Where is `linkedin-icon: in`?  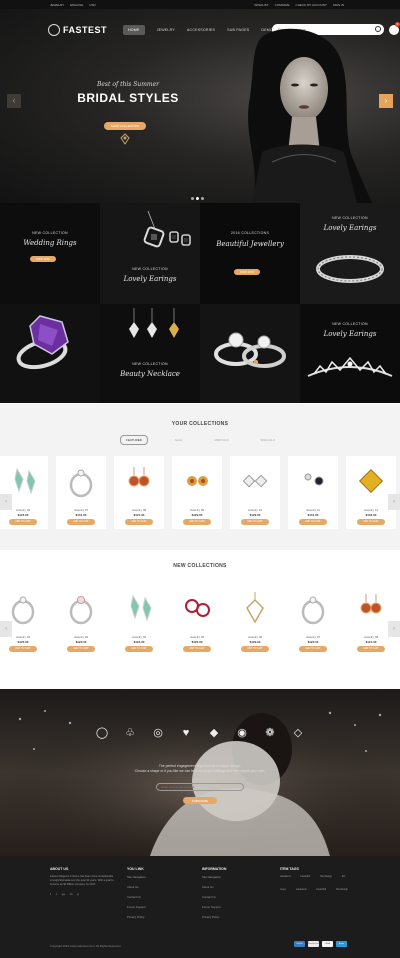
linkedin-icon: in is located at coordinates (71, 894).